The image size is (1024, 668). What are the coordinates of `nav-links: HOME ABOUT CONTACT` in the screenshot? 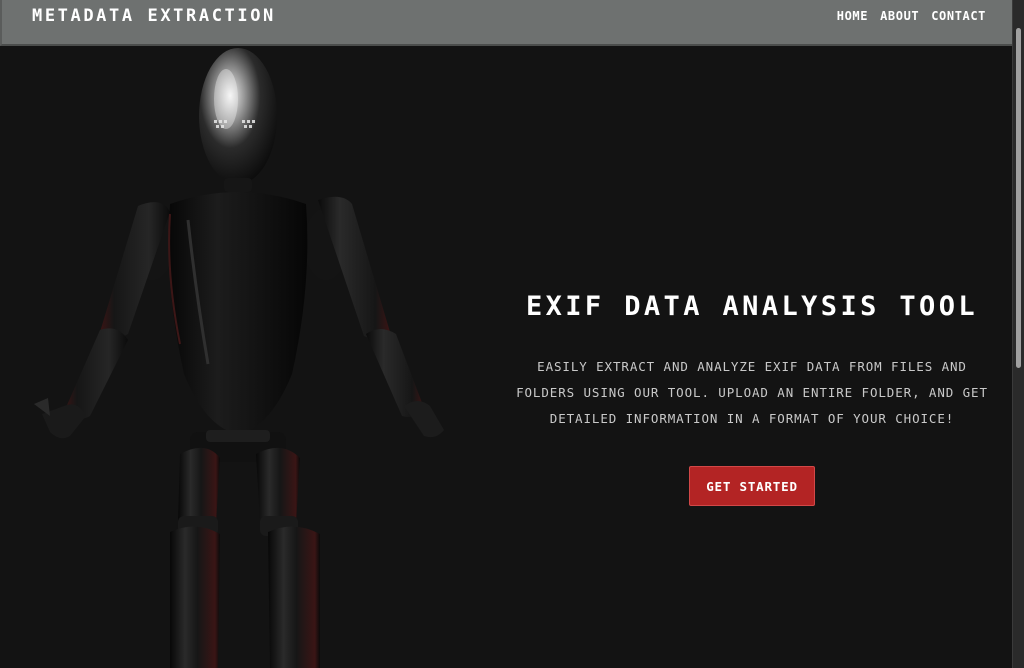 It's located at (911, 16).